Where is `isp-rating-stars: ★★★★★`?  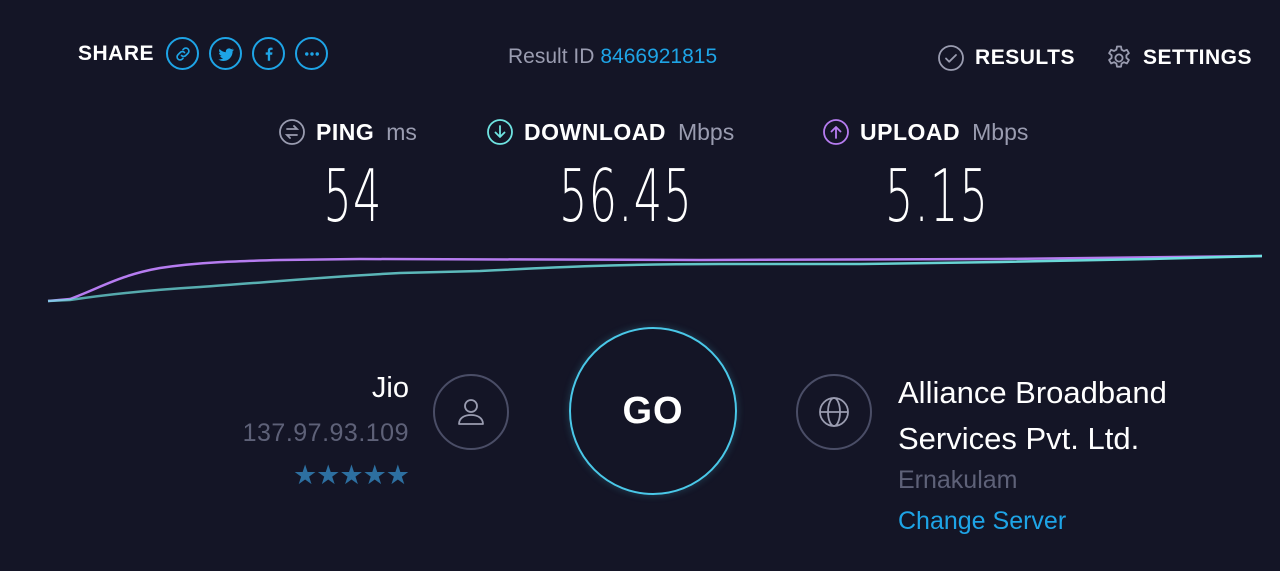 isp-rating-stars: ★★★★★ is located at coordinates (326, 475).